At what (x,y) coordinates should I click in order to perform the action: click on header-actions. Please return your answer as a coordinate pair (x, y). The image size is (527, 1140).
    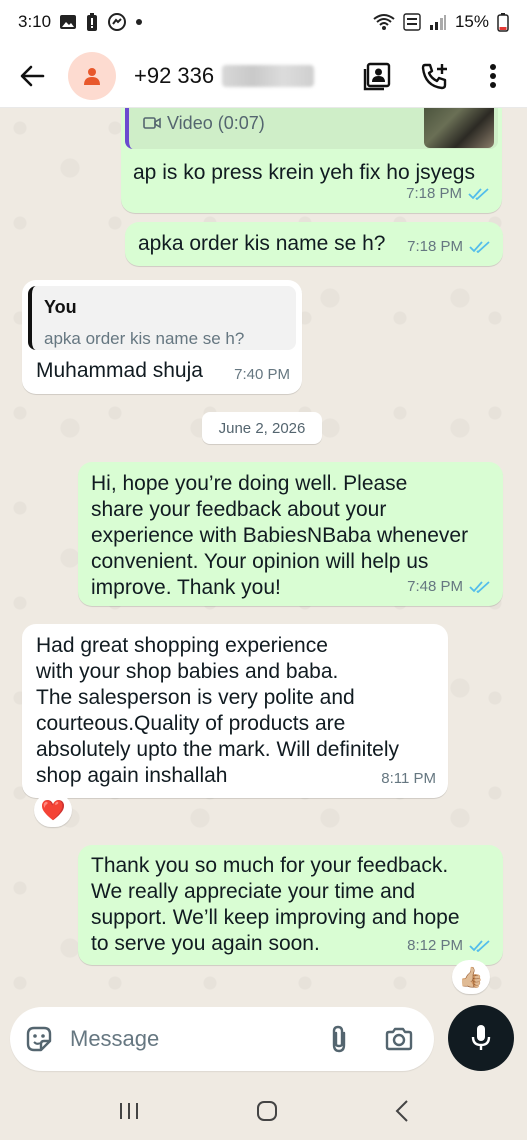
    Looking at the image, I should click on (435, 76).